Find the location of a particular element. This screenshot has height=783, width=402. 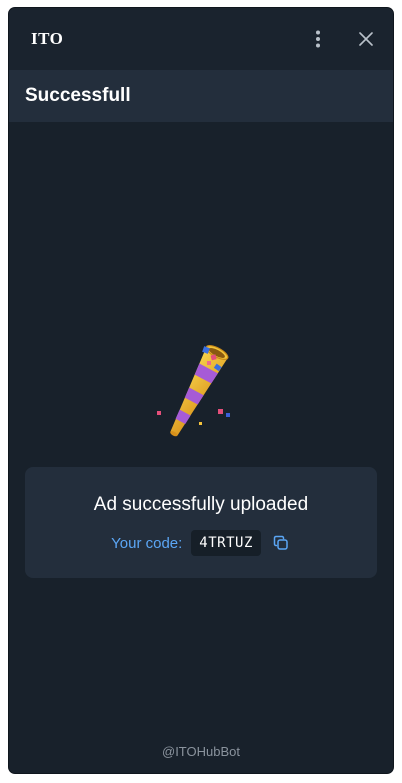

party-popper-icon is located at coordinates (193, 391).